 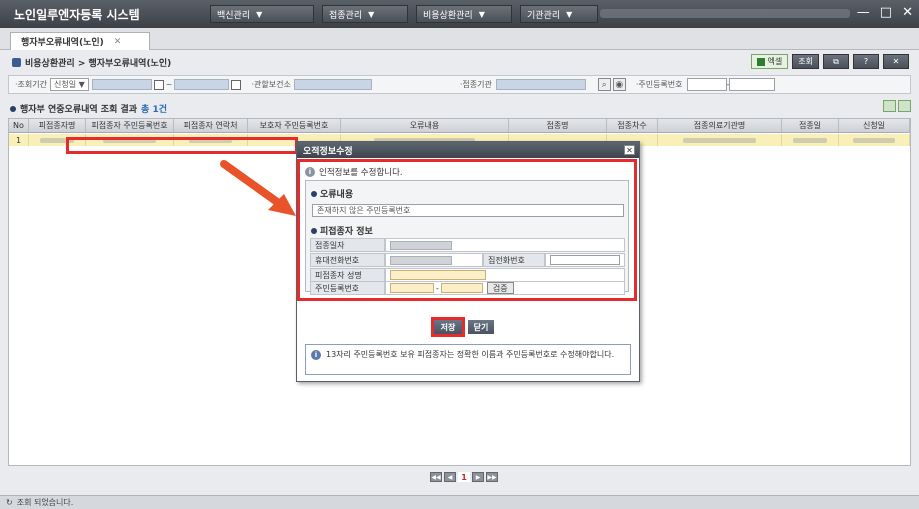 What do you see at coordinates (182, 145) in the screenshot?
I see `row-highlight-box` at bounding box center [182, 145].